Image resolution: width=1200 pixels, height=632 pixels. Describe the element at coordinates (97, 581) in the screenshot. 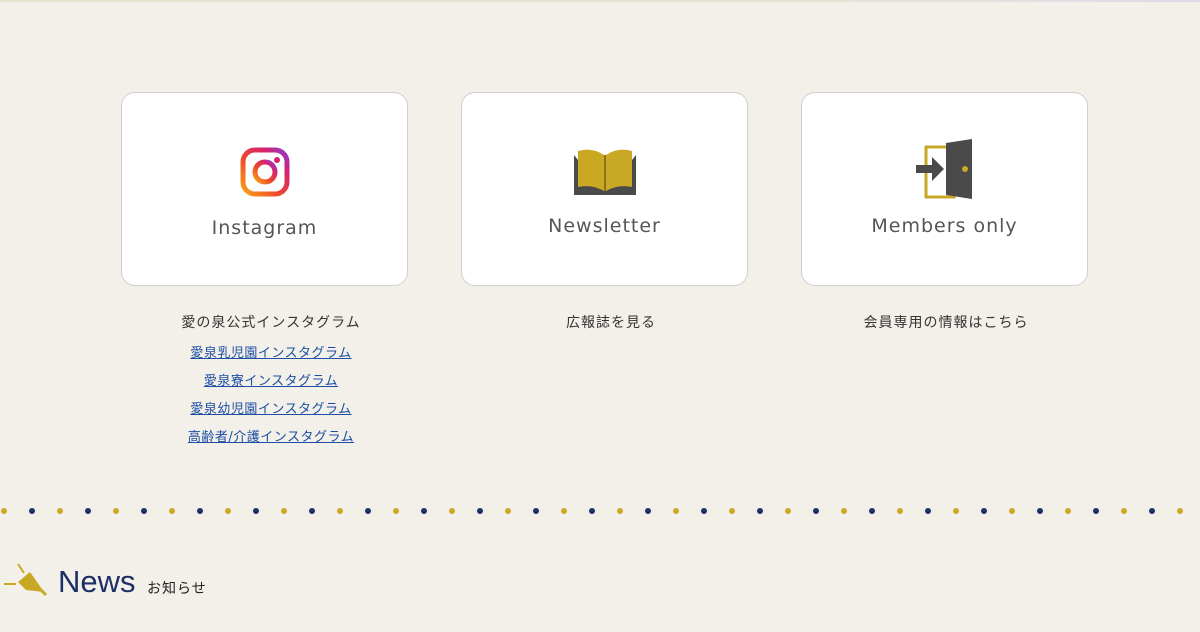

I see `news-heading: News` at that location.